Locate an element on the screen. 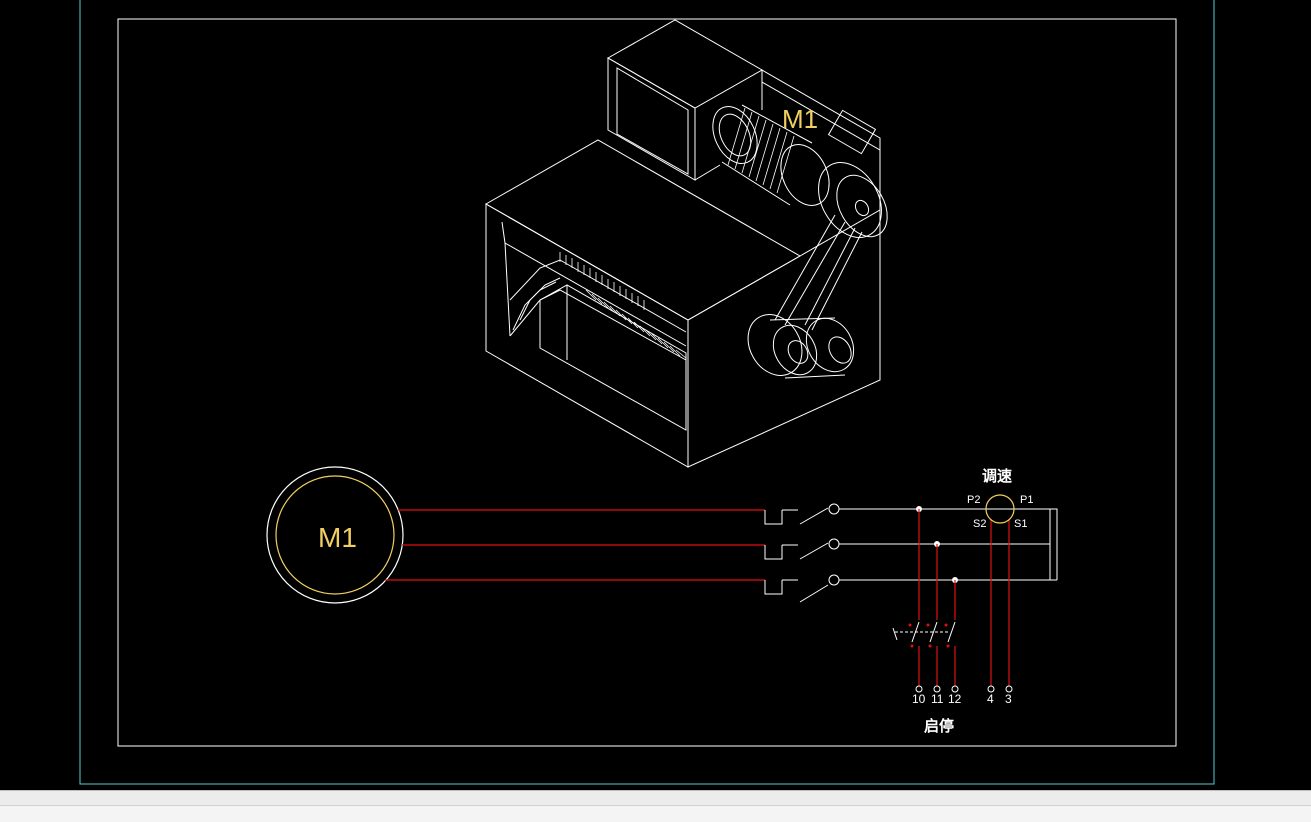  motor-supply-wires is located at coordinates (575, 545).